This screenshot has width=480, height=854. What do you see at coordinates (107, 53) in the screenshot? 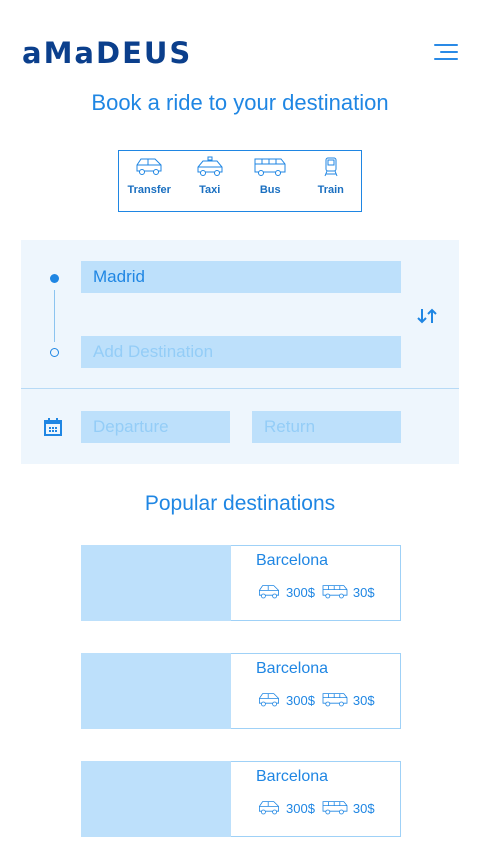
I see `brand-logo: aMaDEUS` at bounding box center [107, 53].